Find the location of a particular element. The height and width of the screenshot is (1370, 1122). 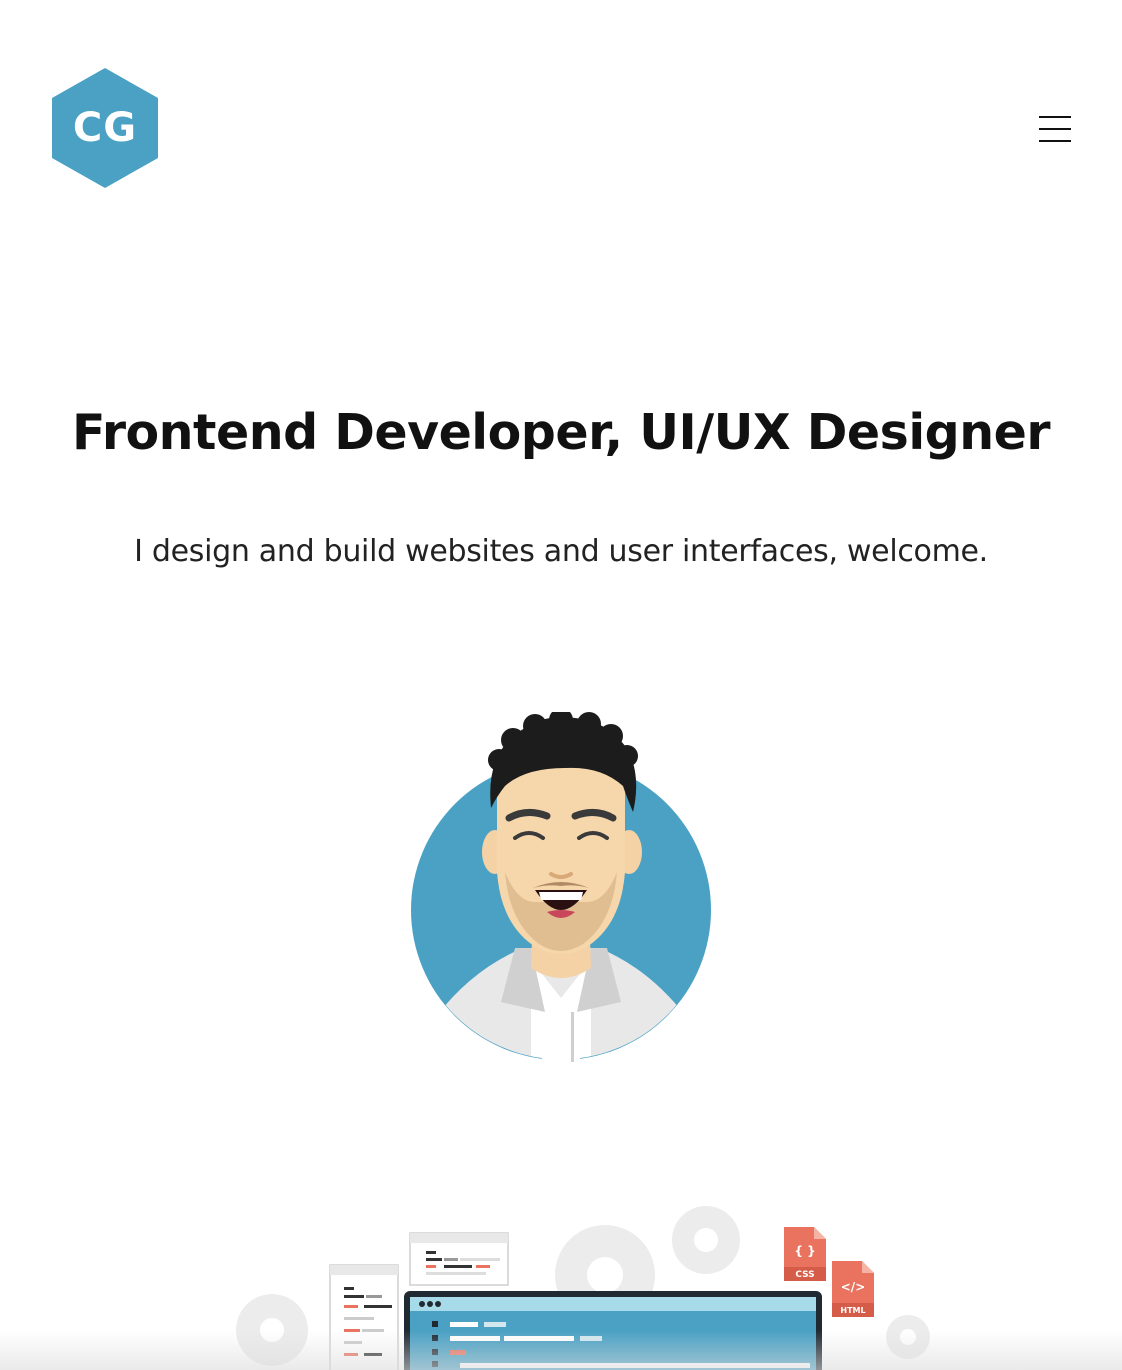

logo: CG is located at coordinates (105, 128).